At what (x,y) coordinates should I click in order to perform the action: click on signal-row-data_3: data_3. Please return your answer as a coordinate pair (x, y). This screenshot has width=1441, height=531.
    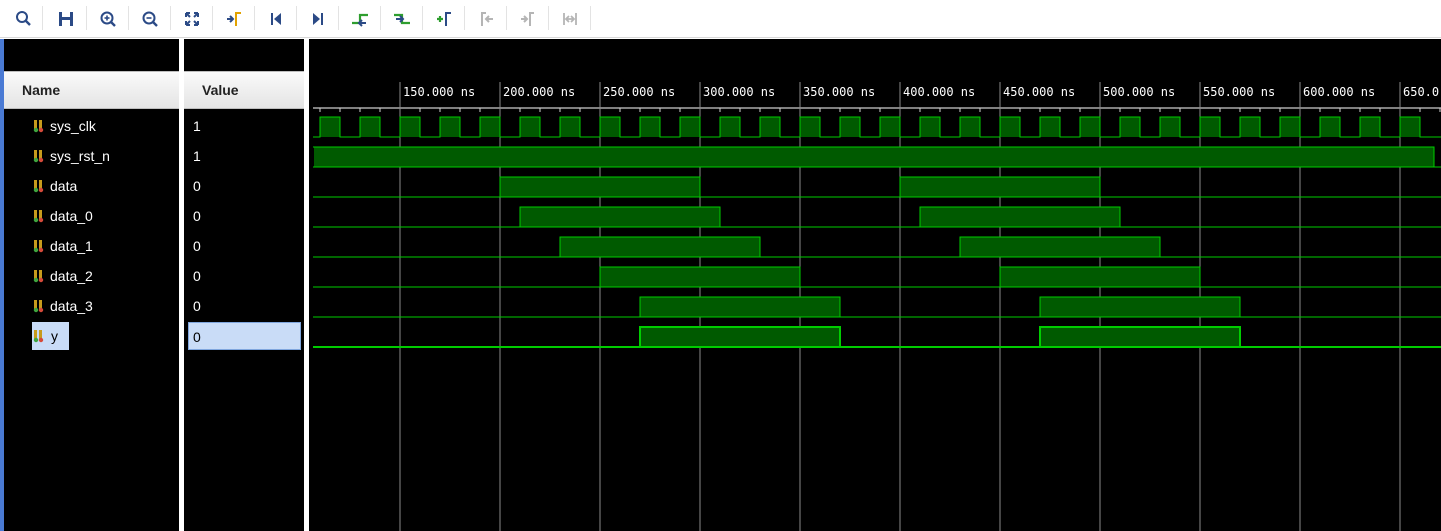
    Looking at the image, I should click on (91, 306).